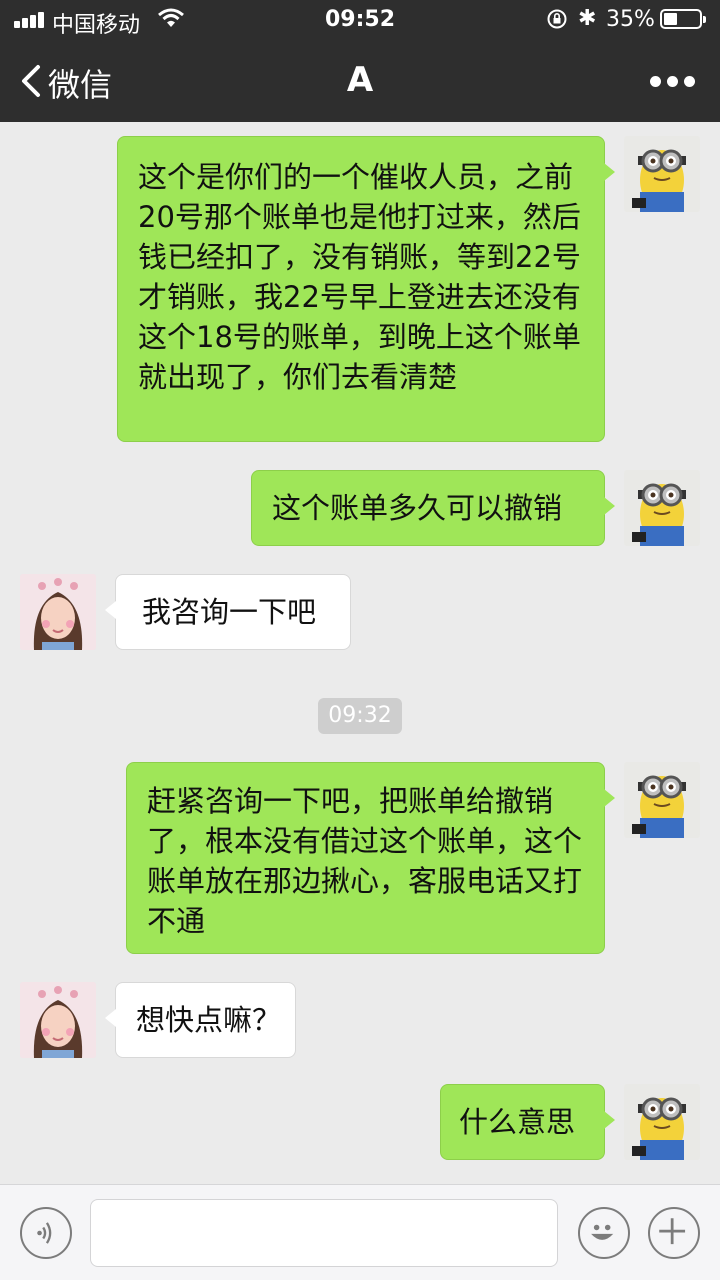 The image size is (720, 1280). I want to click on timestamp-badge: 09:32, so click(360, 716).